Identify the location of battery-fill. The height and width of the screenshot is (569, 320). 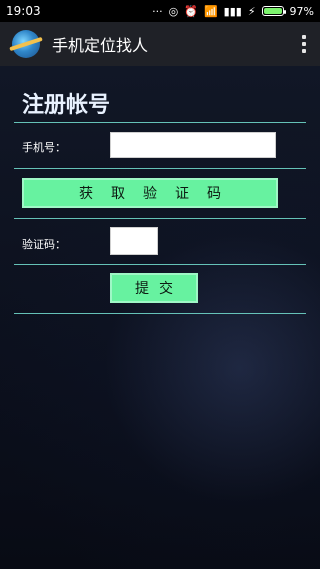
(272, 11).